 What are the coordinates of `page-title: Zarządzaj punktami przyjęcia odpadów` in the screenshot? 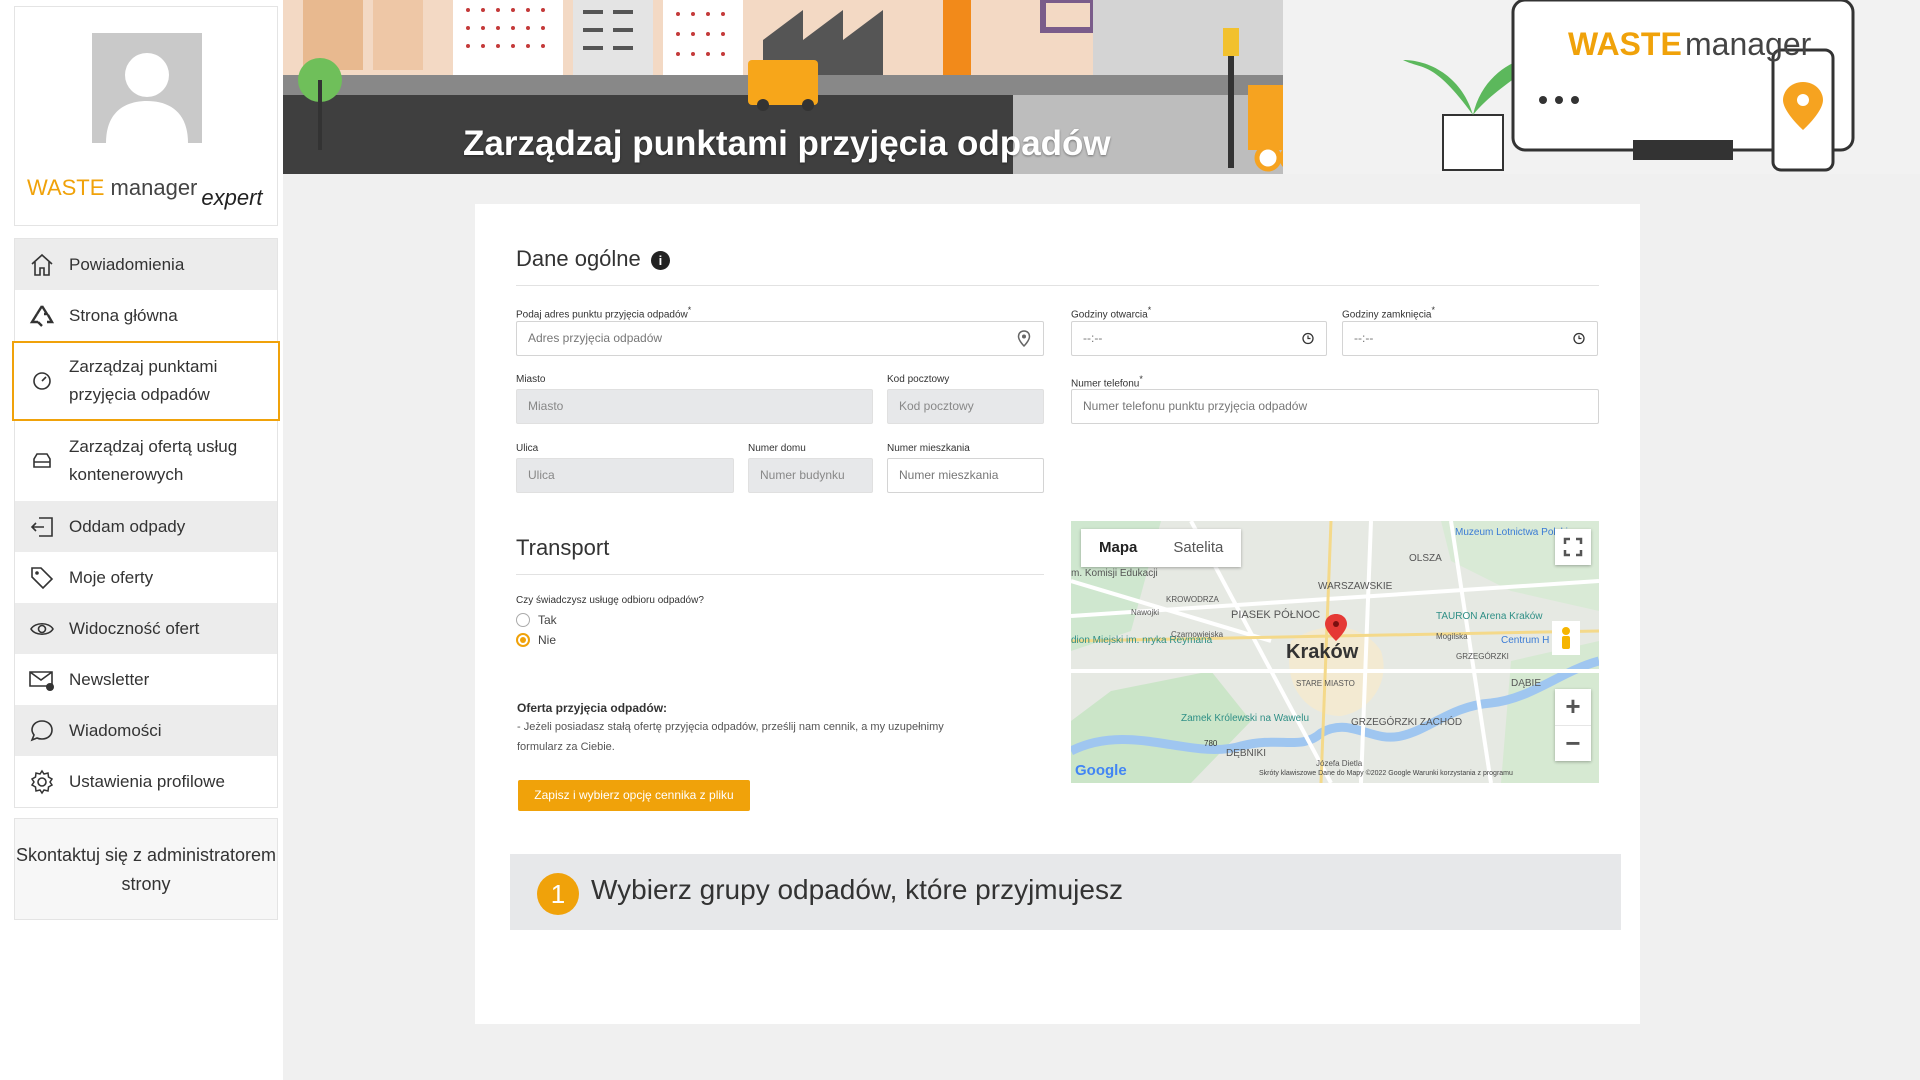 It's located at (787, 143).